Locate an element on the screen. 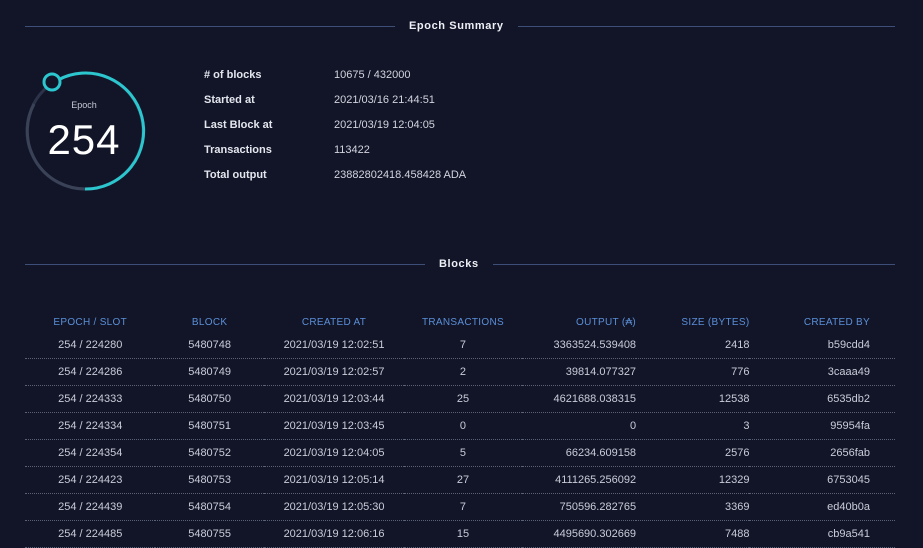 This screenshot has height=548, width=923. size-cell: 2576 is located at coordinates (693, 453).